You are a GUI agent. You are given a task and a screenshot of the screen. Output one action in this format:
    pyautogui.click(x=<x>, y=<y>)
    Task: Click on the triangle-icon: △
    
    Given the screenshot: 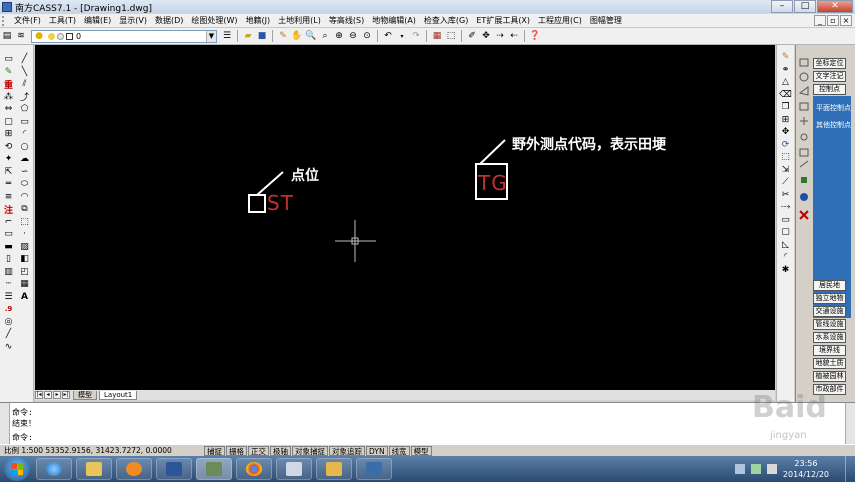 What is the action you would take?
    pyautogui.click(x=786, y=82)
    